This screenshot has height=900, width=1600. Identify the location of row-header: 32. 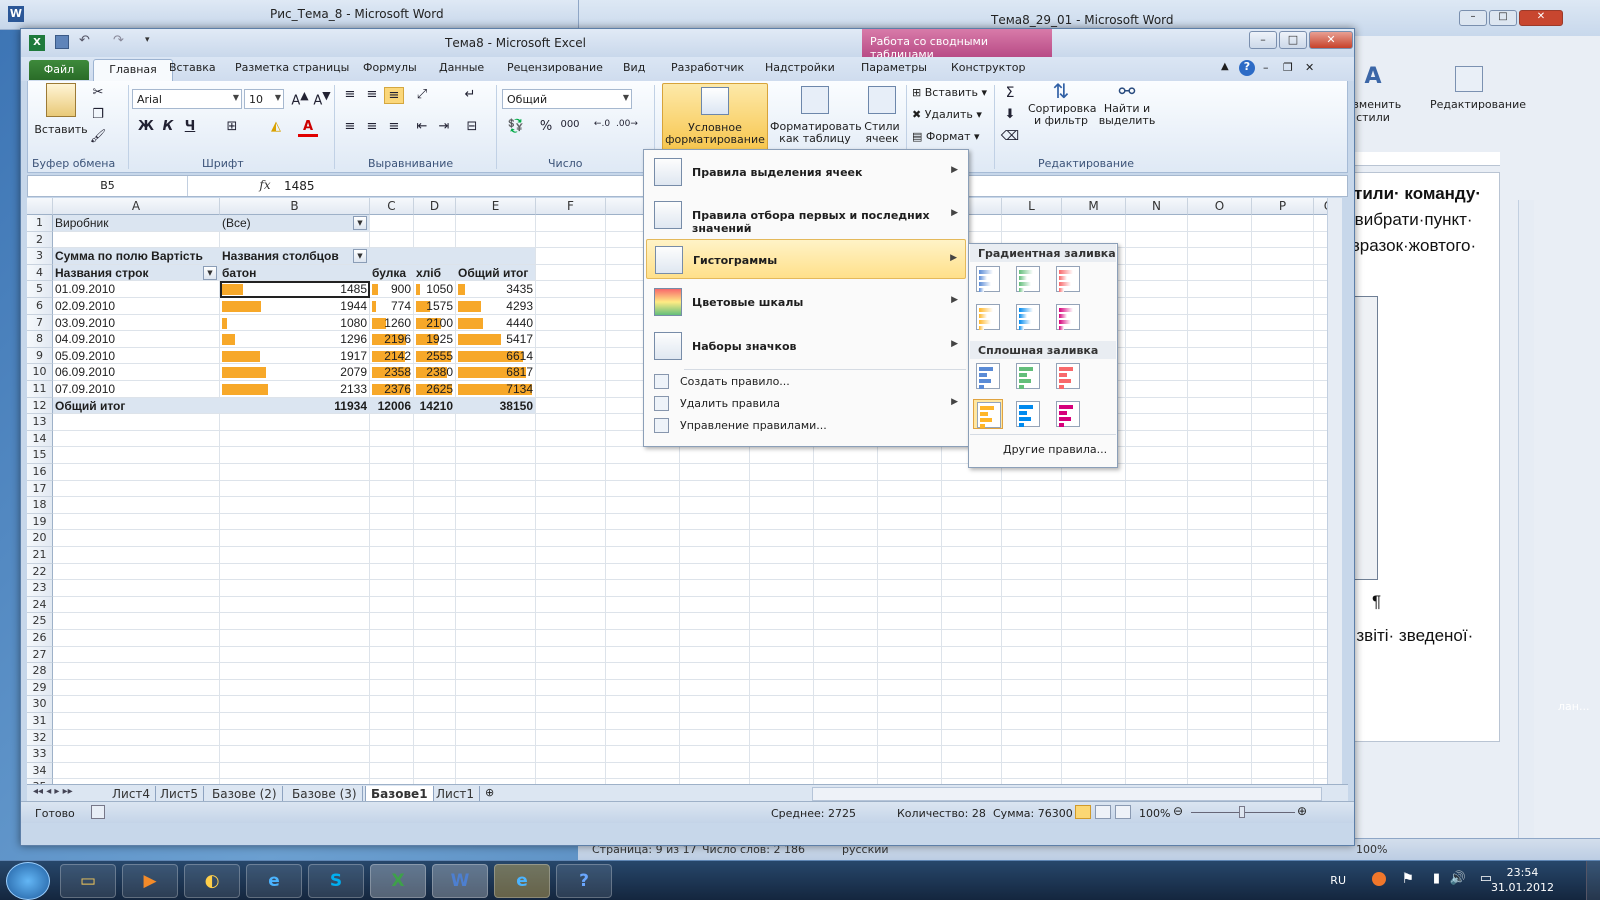
(40, 738).